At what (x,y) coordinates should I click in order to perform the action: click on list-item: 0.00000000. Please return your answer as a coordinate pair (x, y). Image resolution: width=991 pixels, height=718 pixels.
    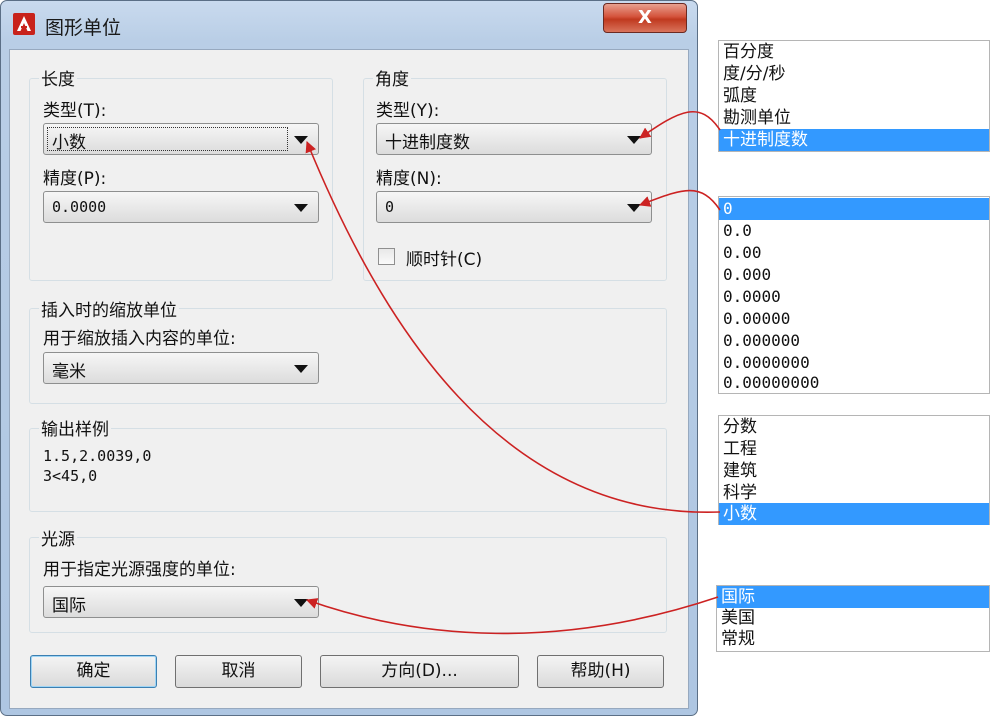
    Looking at the image, I should click on (771, 383).